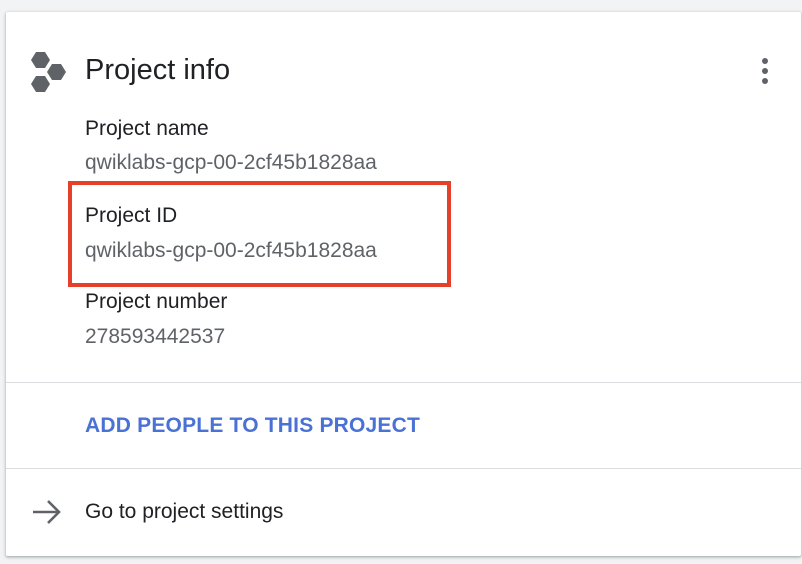  What do you see at coordinates (158, 70) in the screenshot?
I see `card-title: Project info` at bounding box center [158, 70].